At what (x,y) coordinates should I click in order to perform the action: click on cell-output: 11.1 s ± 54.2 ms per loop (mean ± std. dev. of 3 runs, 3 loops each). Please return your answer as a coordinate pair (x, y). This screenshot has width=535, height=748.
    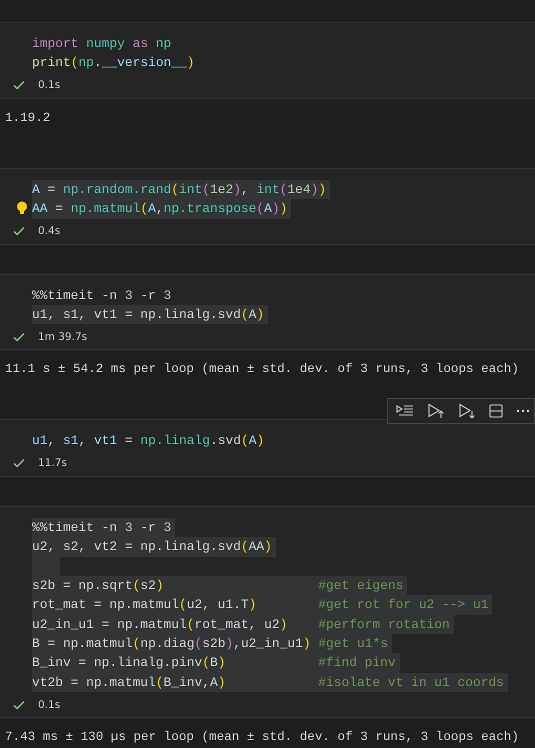
    Looking at the image, I should click on (262, 369).